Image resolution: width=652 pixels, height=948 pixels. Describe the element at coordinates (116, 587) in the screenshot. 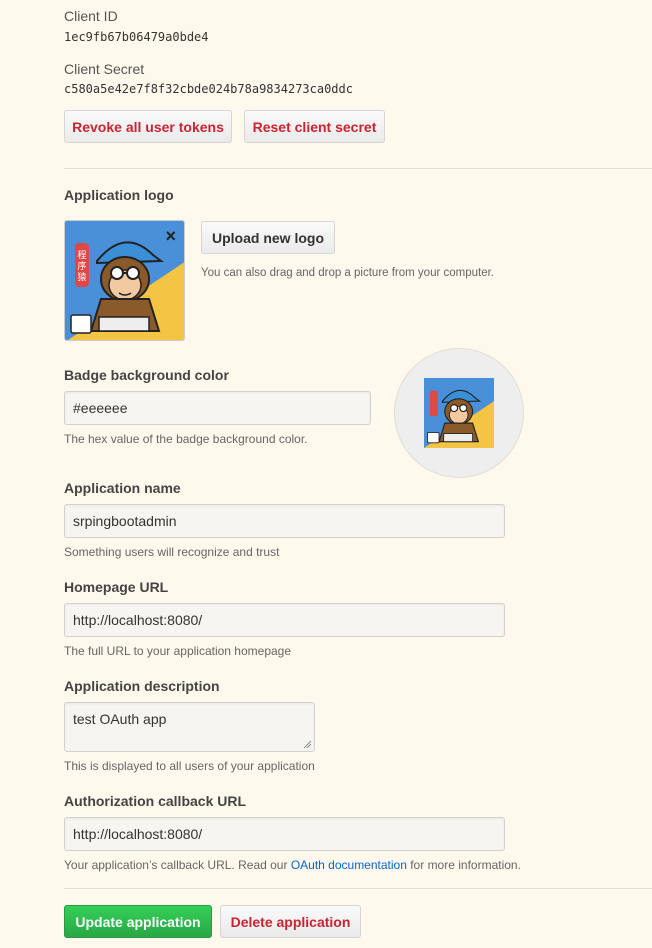

I see `homepage-url-label: Homepage URL` at that location.